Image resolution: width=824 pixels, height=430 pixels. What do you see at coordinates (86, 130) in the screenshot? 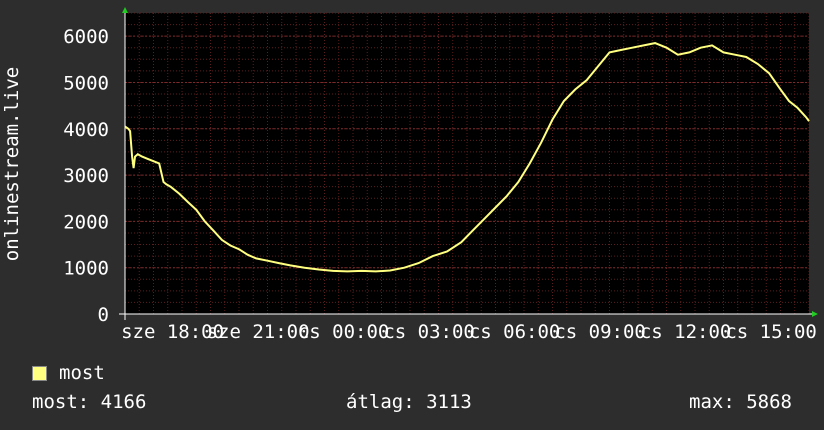
I see `y-tick-label: 4000` at bounding box center [86, 130].